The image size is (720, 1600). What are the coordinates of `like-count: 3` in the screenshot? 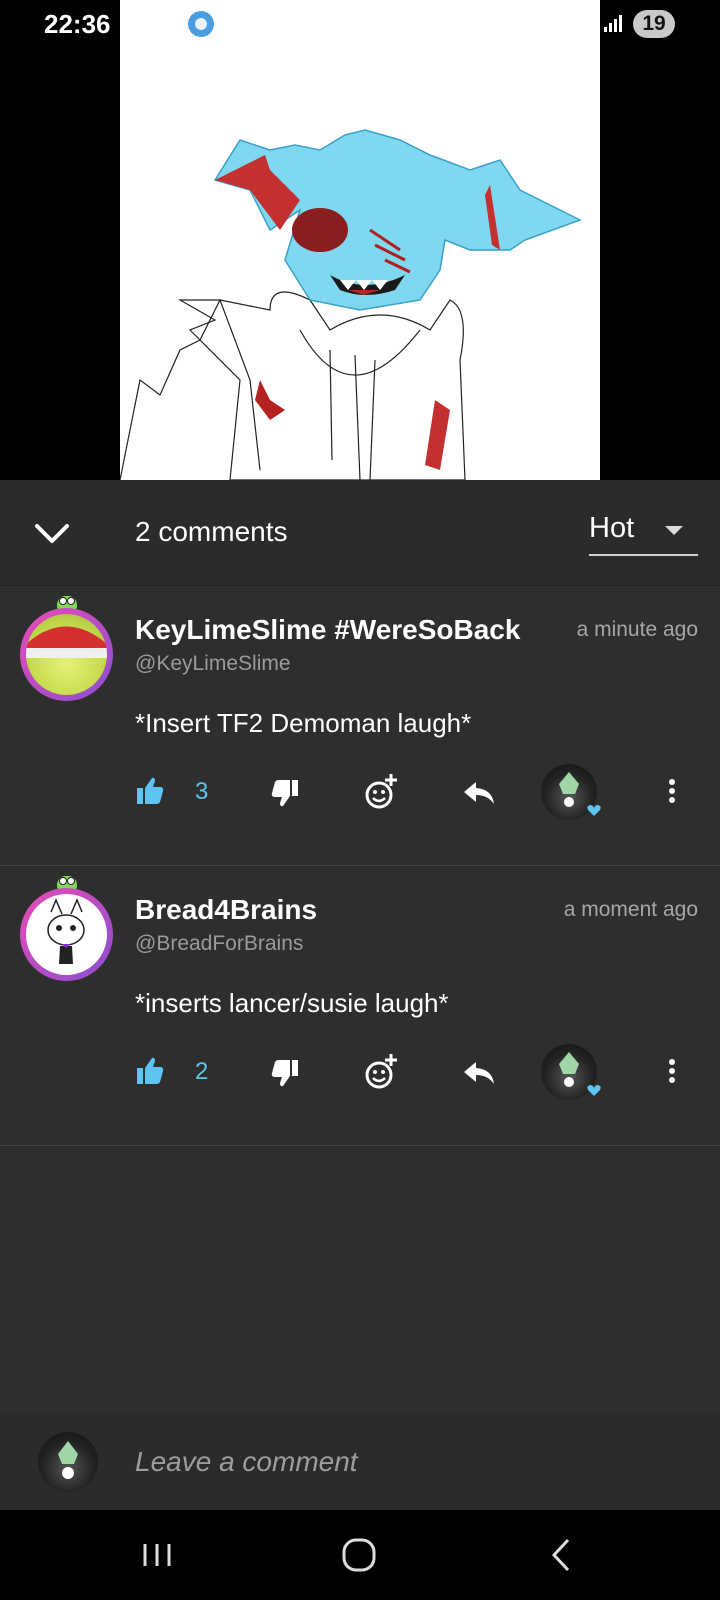 It's located at (202, 791).